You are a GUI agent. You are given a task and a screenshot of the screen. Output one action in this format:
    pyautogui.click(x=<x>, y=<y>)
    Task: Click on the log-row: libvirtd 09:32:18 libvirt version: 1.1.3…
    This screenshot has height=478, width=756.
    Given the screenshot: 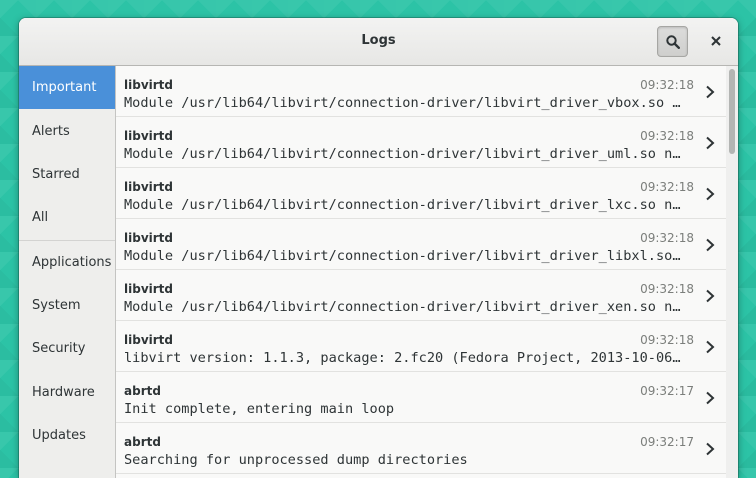 What is the action you would take?
    pyautogui.click(x=421, y=346)
    